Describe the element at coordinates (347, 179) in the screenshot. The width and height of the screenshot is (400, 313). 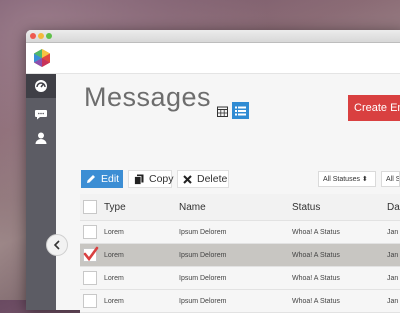
I see `status-filter-select: All Statuses ⬍` at that location.